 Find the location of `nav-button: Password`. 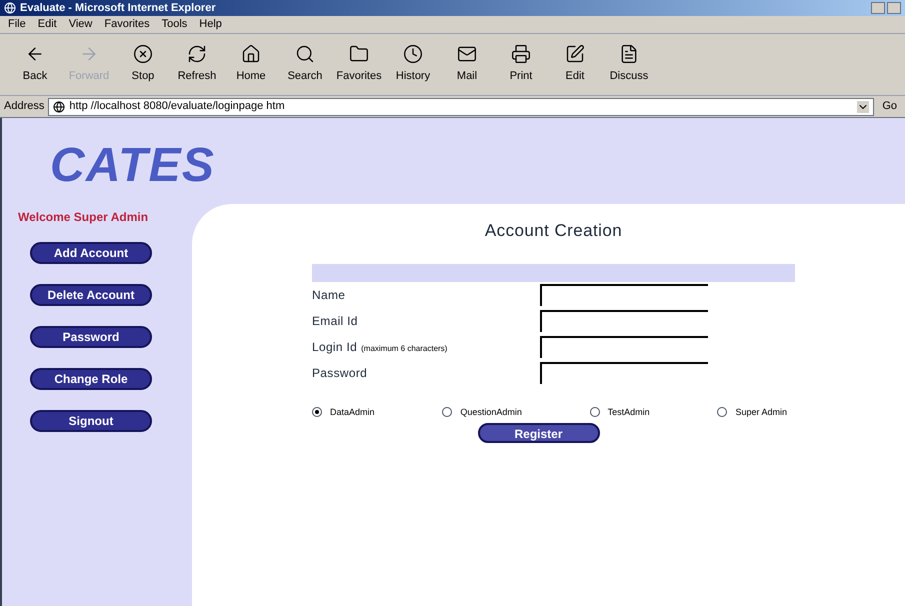

nav-button: Password is located at coordinates (91, 337).